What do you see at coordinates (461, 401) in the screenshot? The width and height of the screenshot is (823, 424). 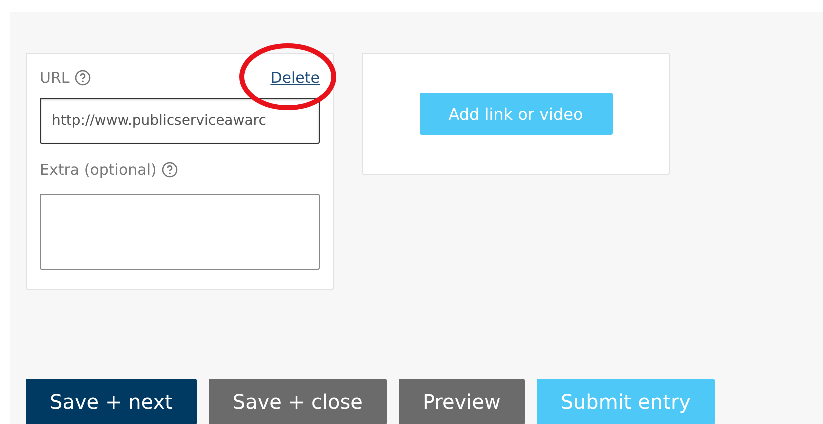 I see `action-button: Preview` at bounding box center [461, 401].